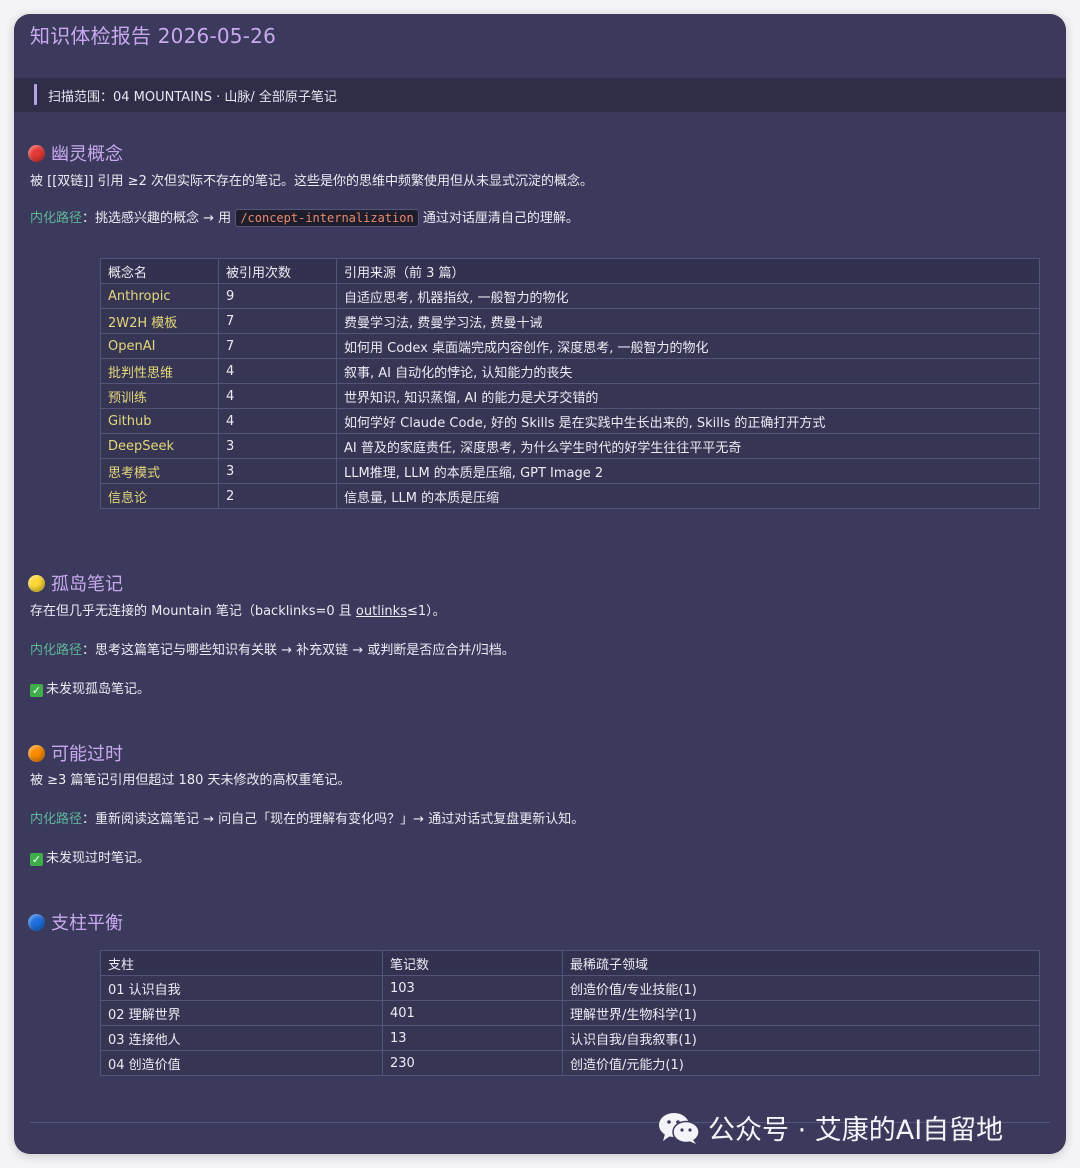 Image resolution: width=1080 pixels, height=1168 pixels. I want to click on ghost-heading: 幽灵概念, so click(75, 153).